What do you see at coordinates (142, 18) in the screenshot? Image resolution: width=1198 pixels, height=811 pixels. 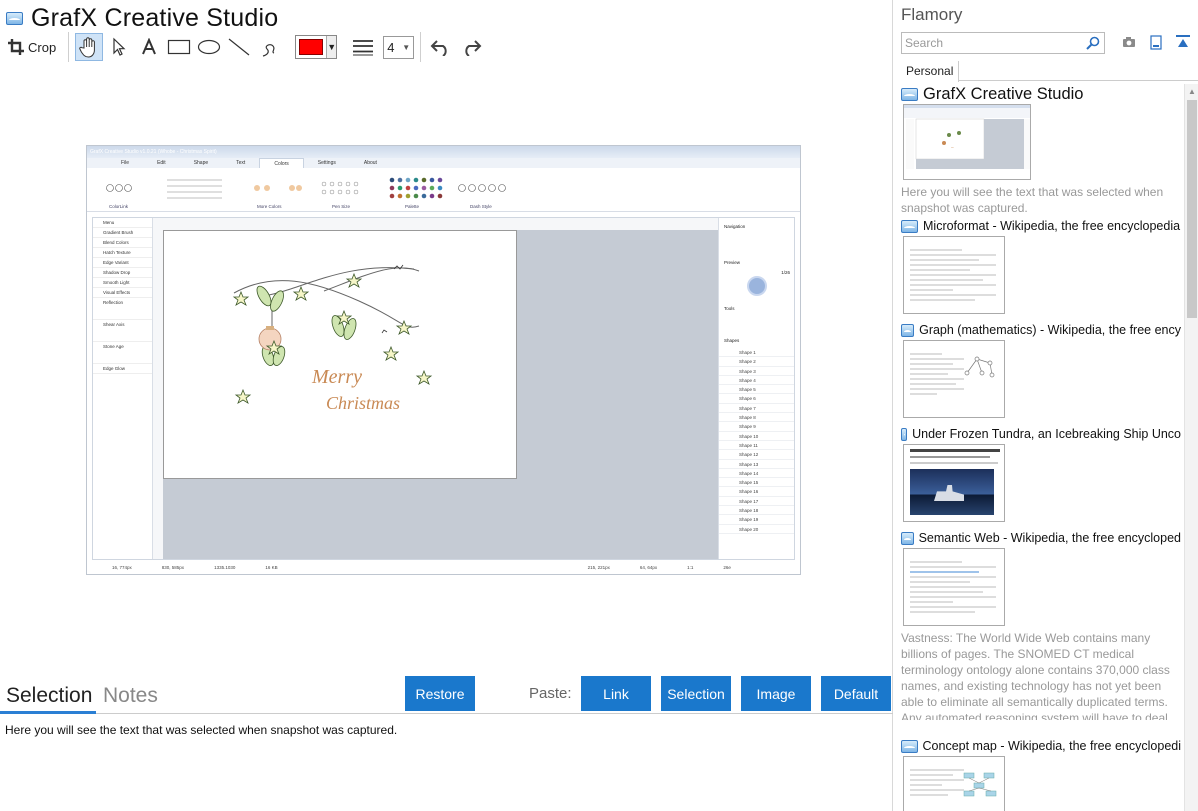 I see `title-bar: GrafX Creative Studio` at bounding box center [142, 18].